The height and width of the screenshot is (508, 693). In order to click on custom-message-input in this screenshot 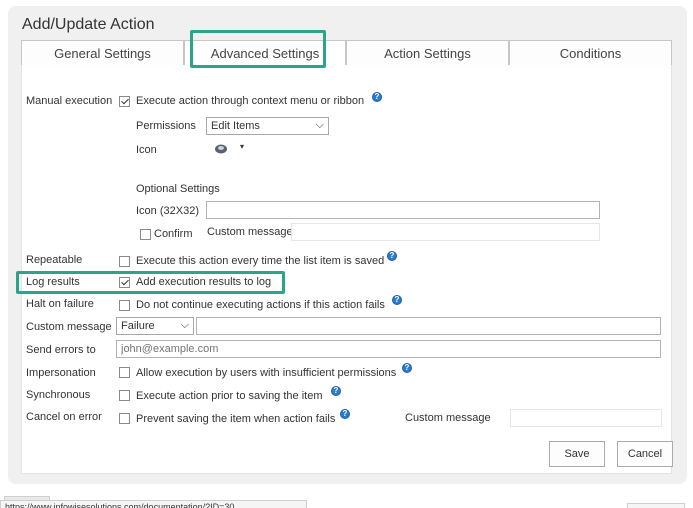, I will do `click(428, 326)`.